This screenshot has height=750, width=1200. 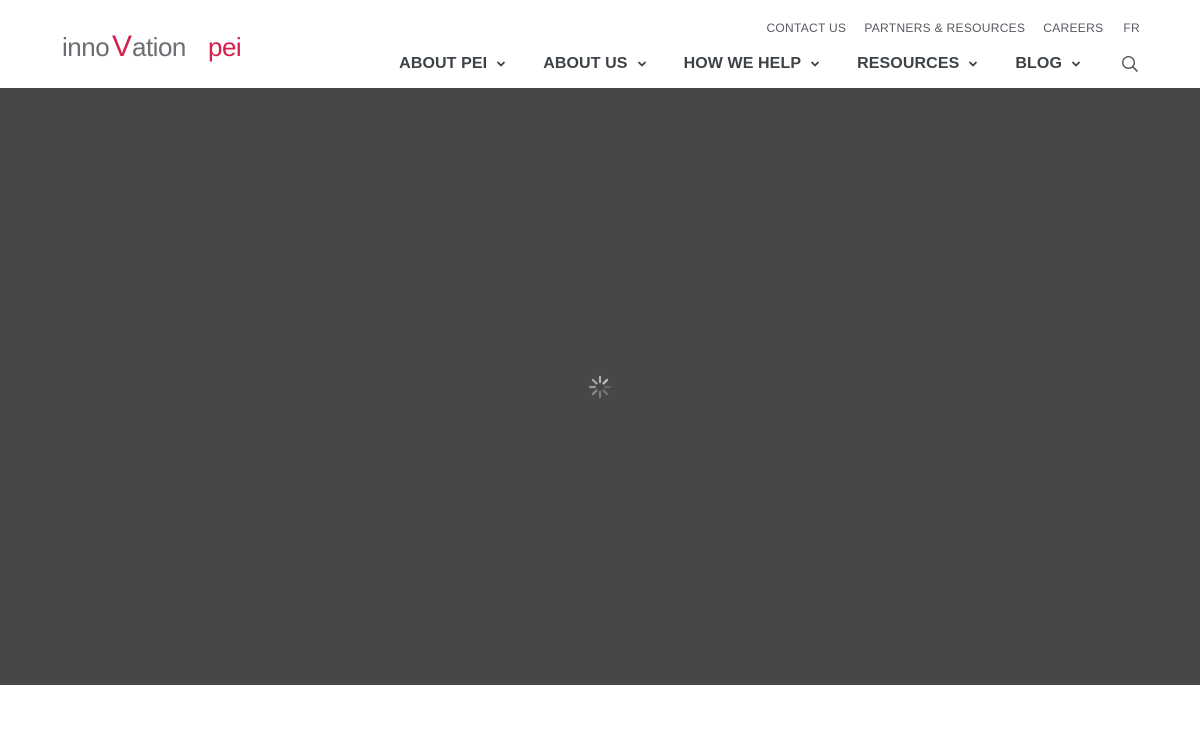 I want to click on nav-item-label: BLOG, so click(x=1038, y=63).